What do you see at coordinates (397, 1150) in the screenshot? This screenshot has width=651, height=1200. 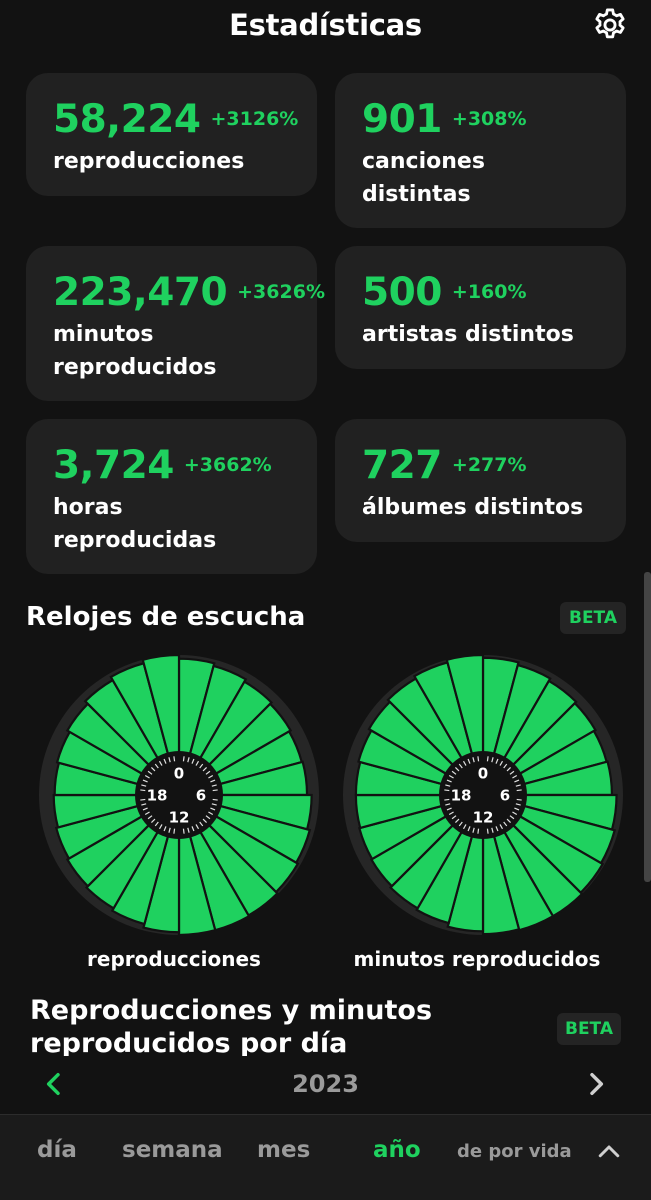 I see `tab-year: año` at bounding box center [397, 1150].